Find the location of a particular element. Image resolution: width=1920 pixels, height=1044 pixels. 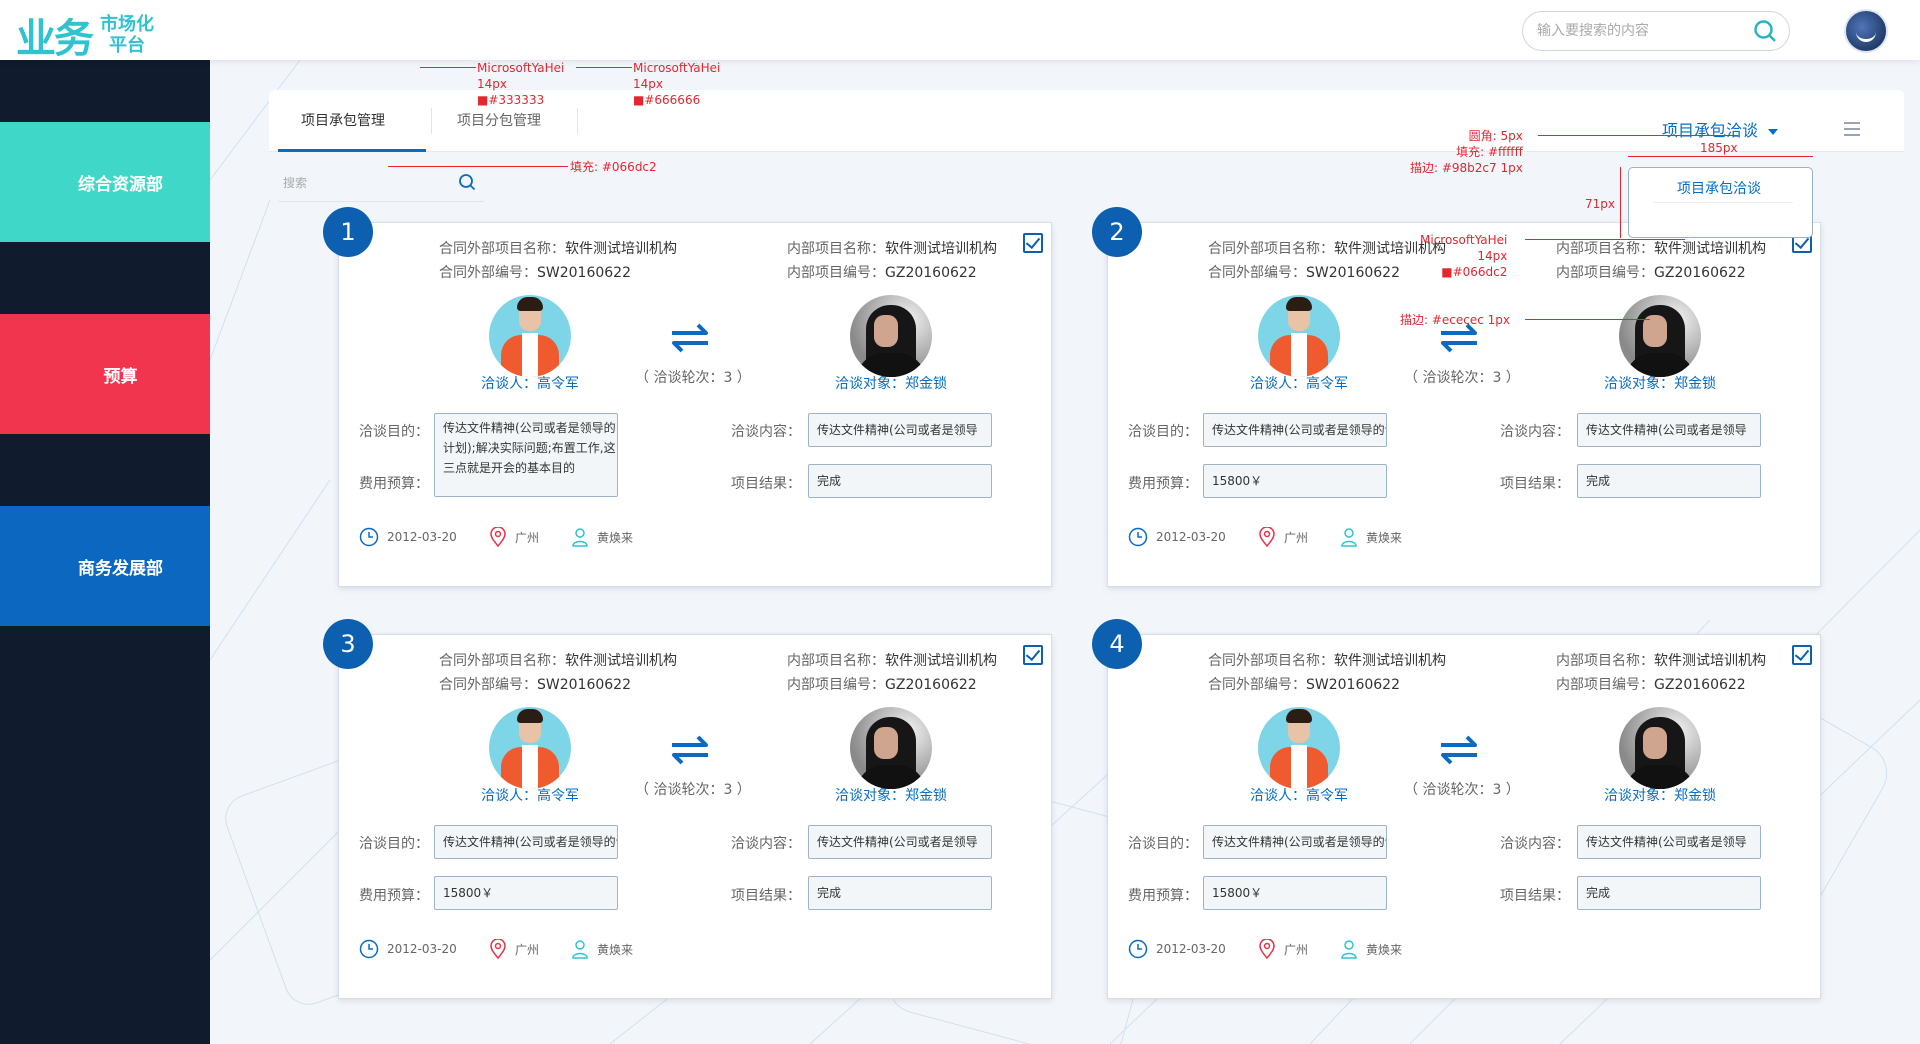

search-input: 输入要搜索的内容 is located at coordinates (1656, 31).